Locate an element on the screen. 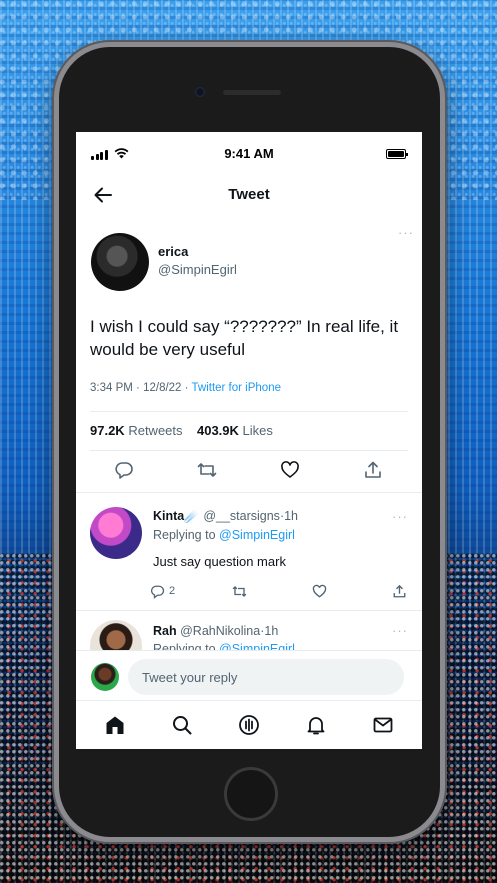 The height and width of the screenshot is (883, 497). tweet-actions is located at coordinates (249, 472).